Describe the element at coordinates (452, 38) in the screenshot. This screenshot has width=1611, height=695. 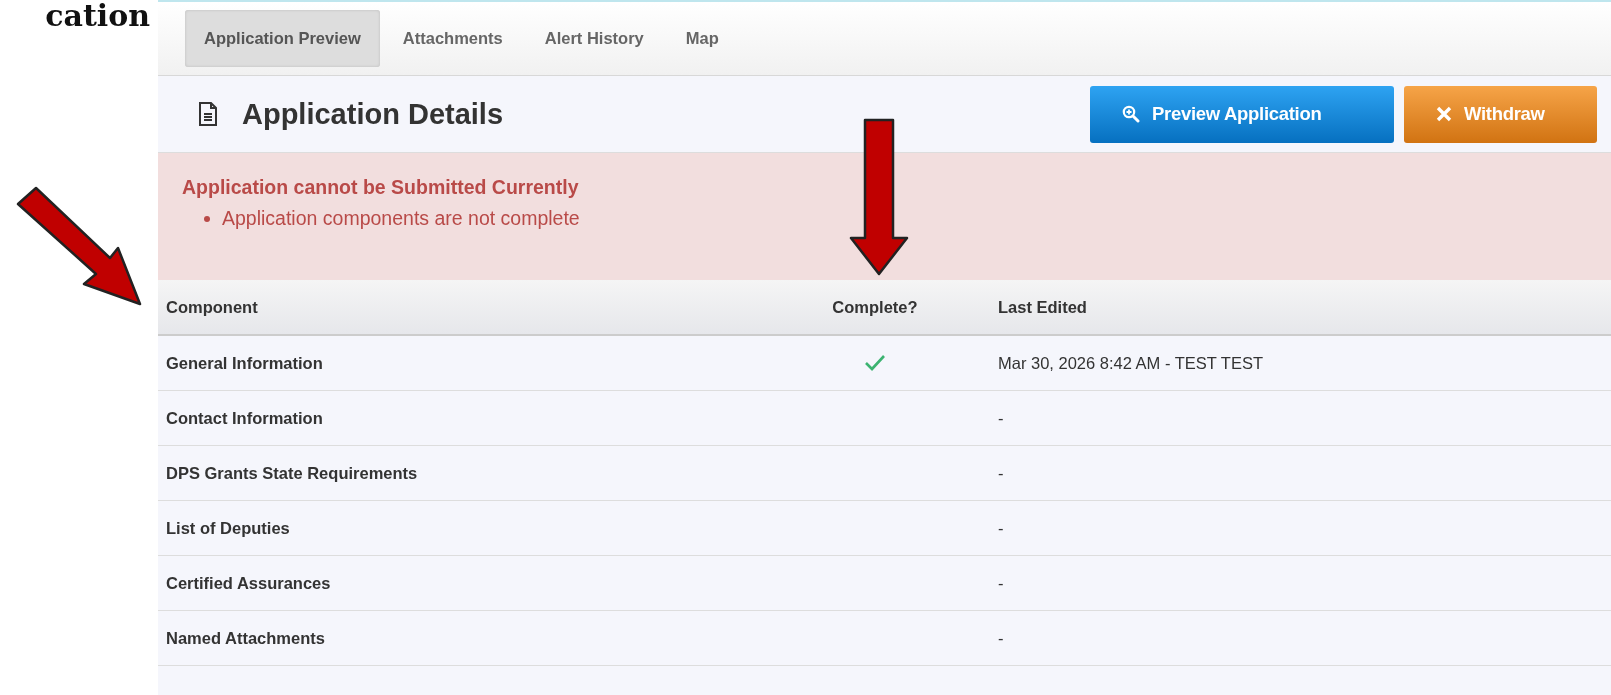
I see `tab: Attachments` at that location.